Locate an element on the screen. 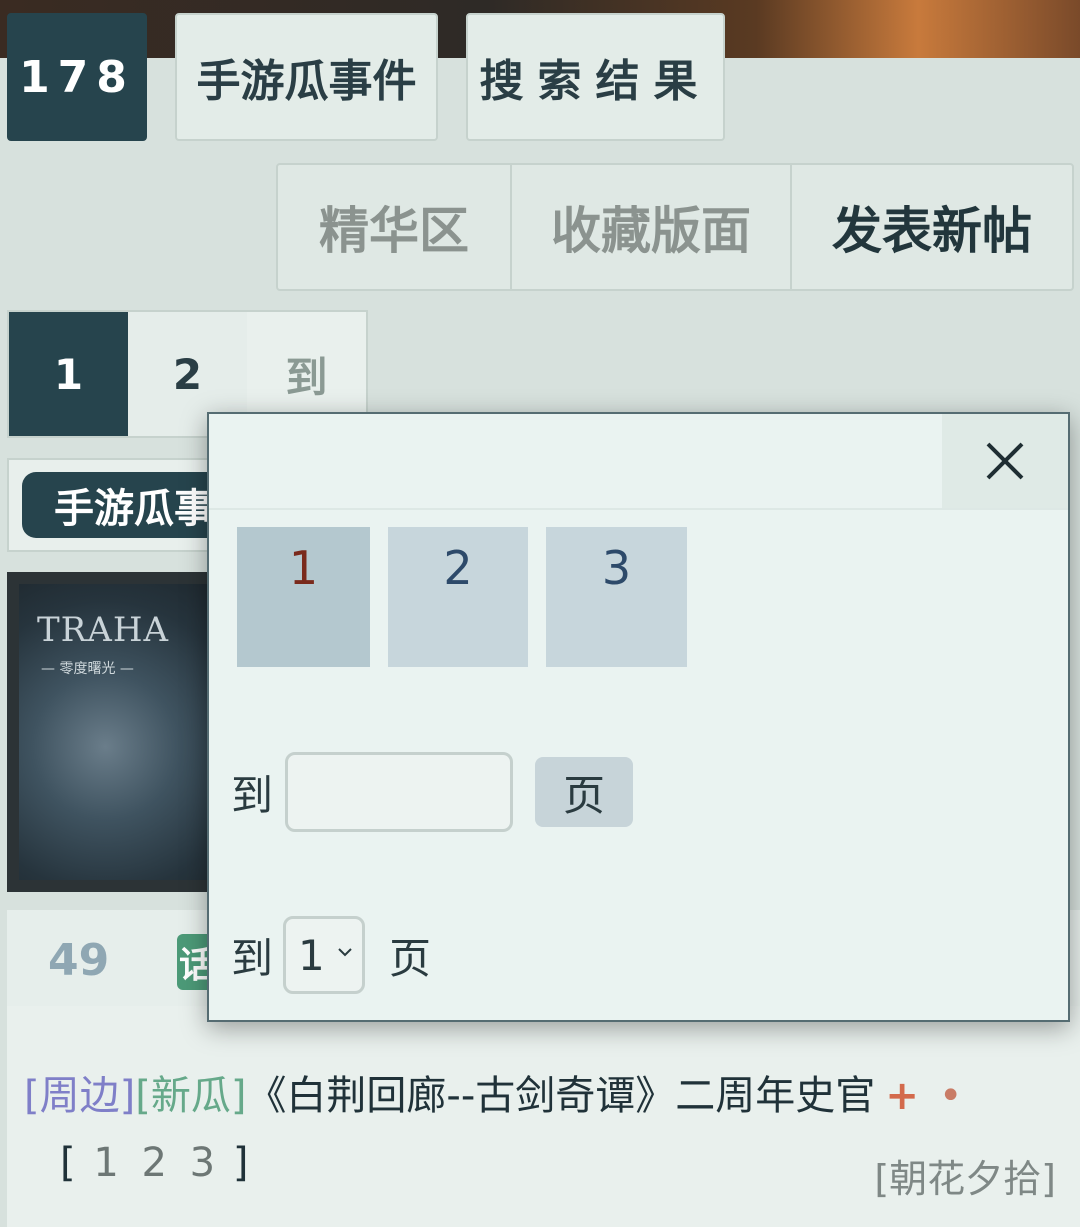  bracket-open: [ is located at coordinates (68, 1163).